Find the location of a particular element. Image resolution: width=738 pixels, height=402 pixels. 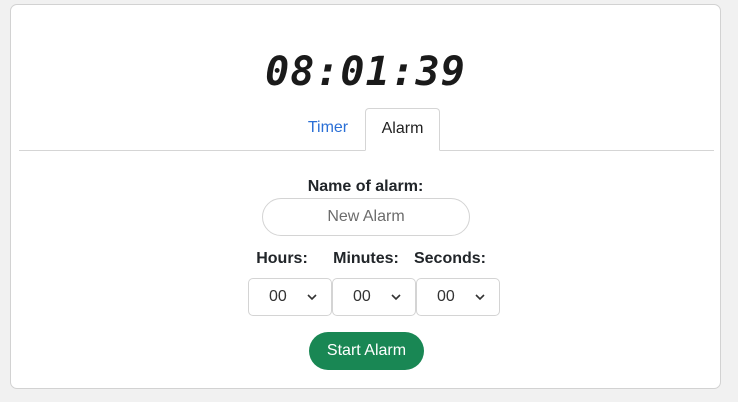

hours-select: 00 is located at coordinates (290, 297).